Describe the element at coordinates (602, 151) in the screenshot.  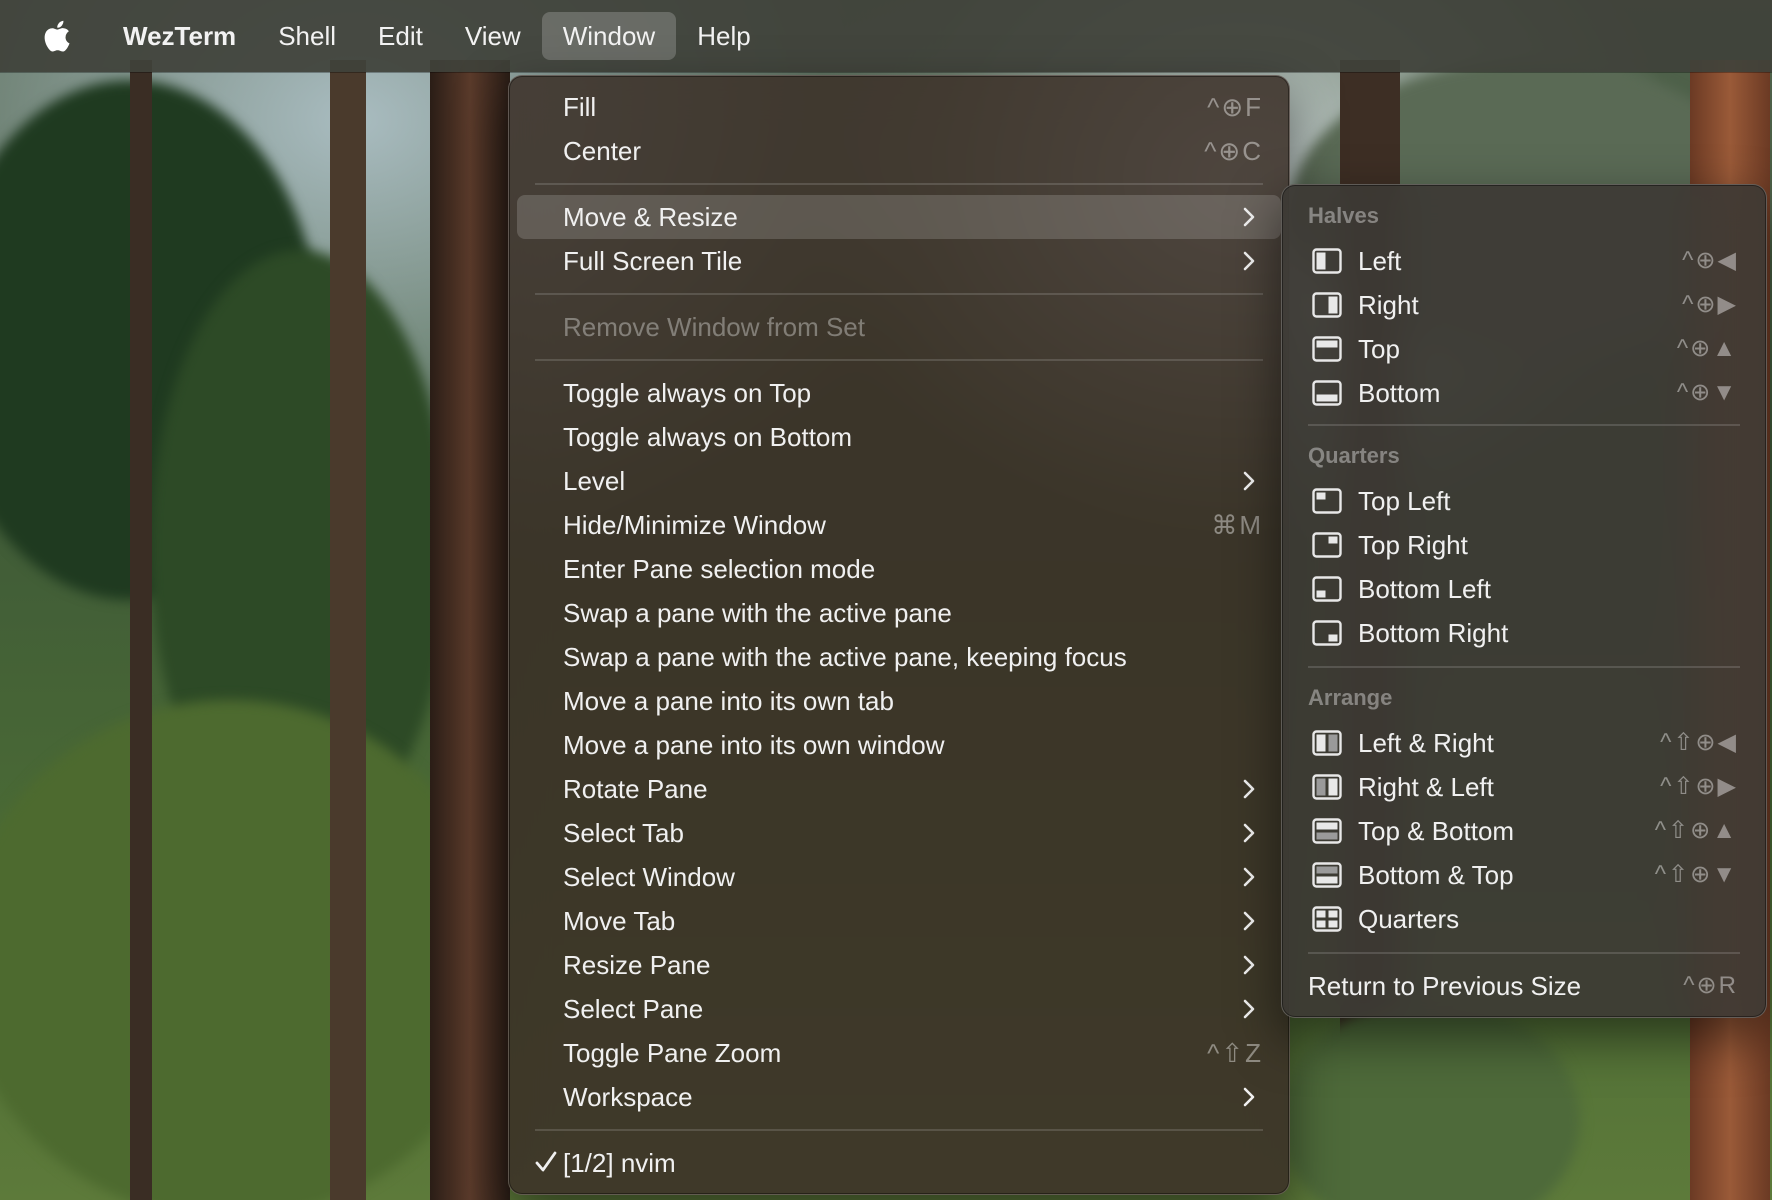
I see `menu-item-label: Center` at that location.